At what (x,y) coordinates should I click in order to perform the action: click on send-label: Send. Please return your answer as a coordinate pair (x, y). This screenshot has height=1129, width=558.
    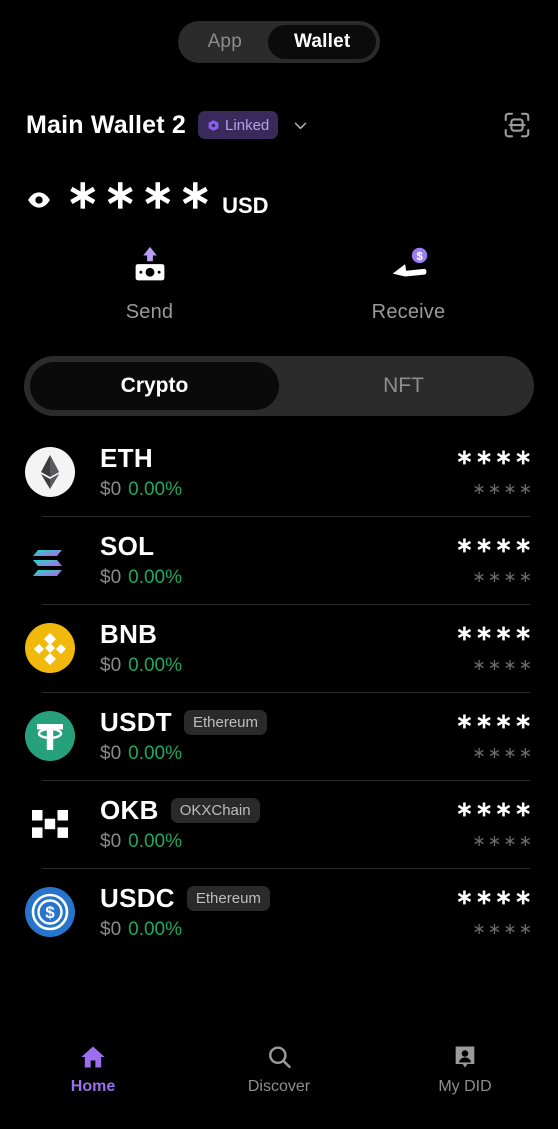
    Looking at the image, I should click on (149, 312).